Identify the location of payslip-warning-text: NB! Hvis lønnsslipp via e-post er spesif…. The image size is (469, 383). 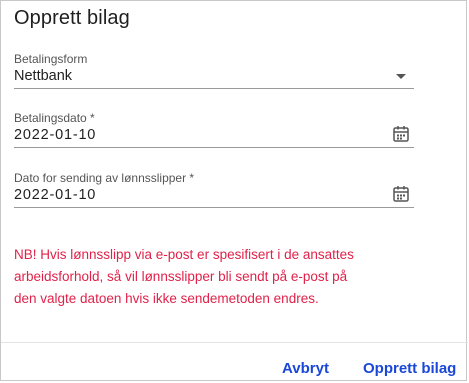
(184, 276).